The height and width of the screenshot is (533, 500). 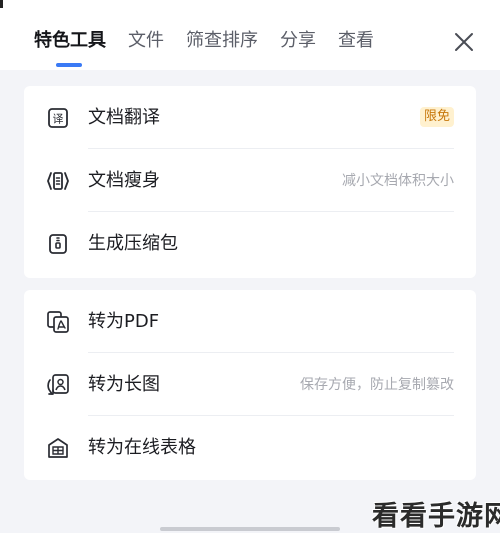 I want to click on tab-label: 查看, so click(x=356, y=40).